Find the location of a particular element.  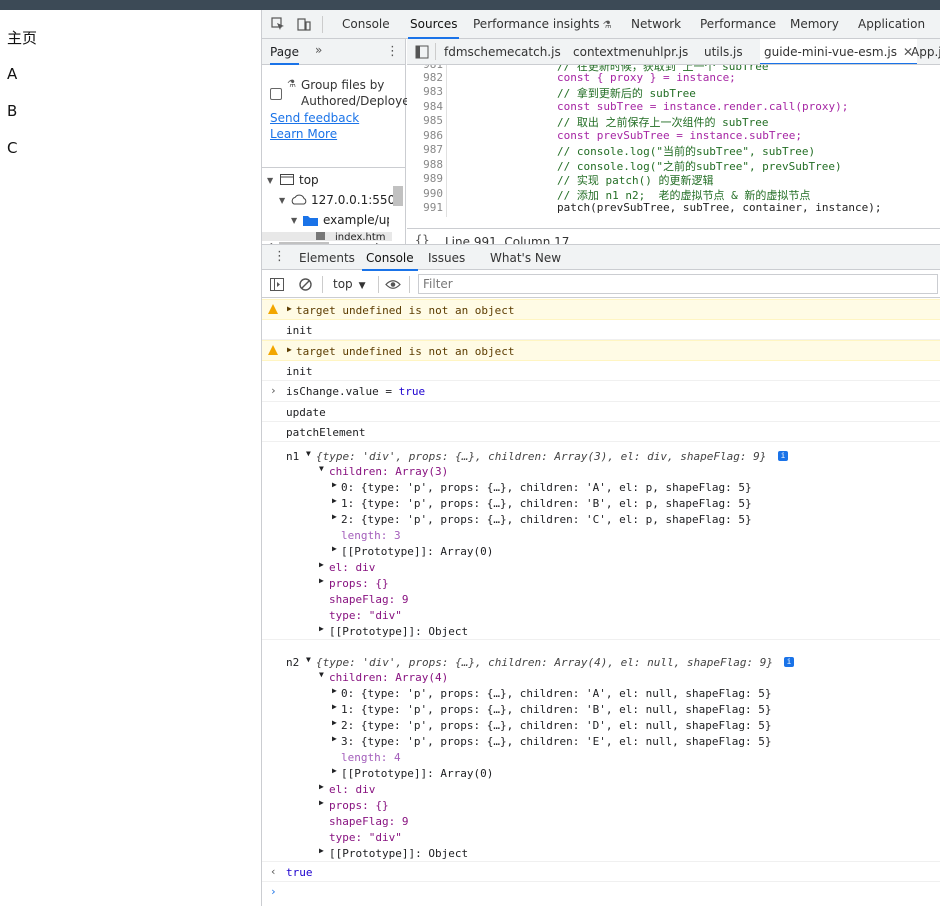

children-header: children: Array(3) is located at coordinates (388, 471).